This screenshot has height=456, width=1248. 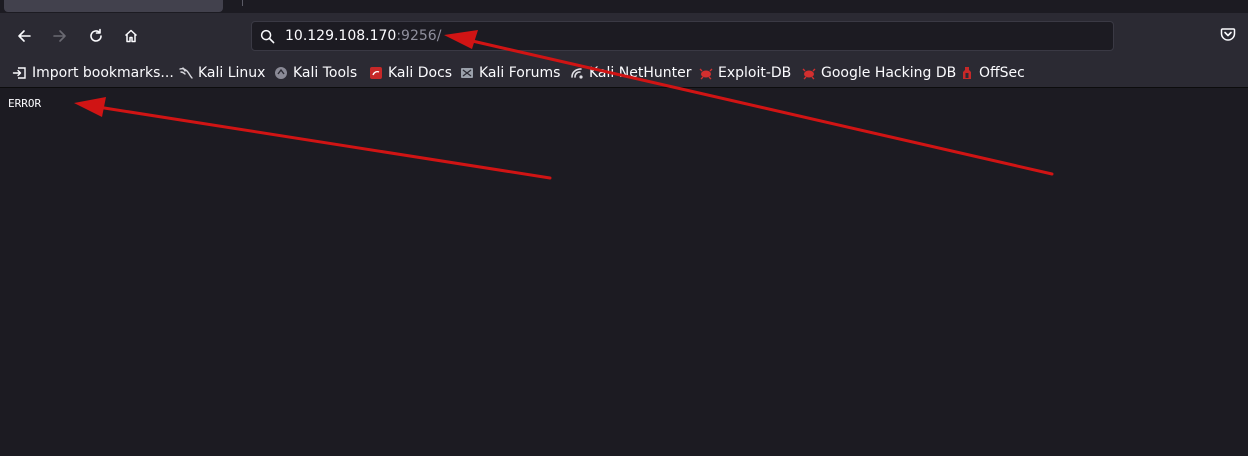 What do you see at coordinates (267, 38) in the screenshot?
I see `search-icon` at bounding box center [267, 38].